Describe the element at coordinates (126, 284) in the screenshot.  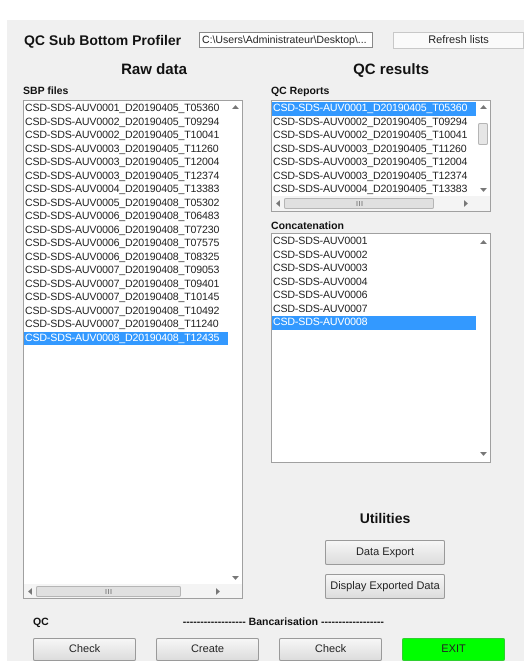
I see `list-item: CSD-SDS-AUV0007_D20190408_T09401` at that location.